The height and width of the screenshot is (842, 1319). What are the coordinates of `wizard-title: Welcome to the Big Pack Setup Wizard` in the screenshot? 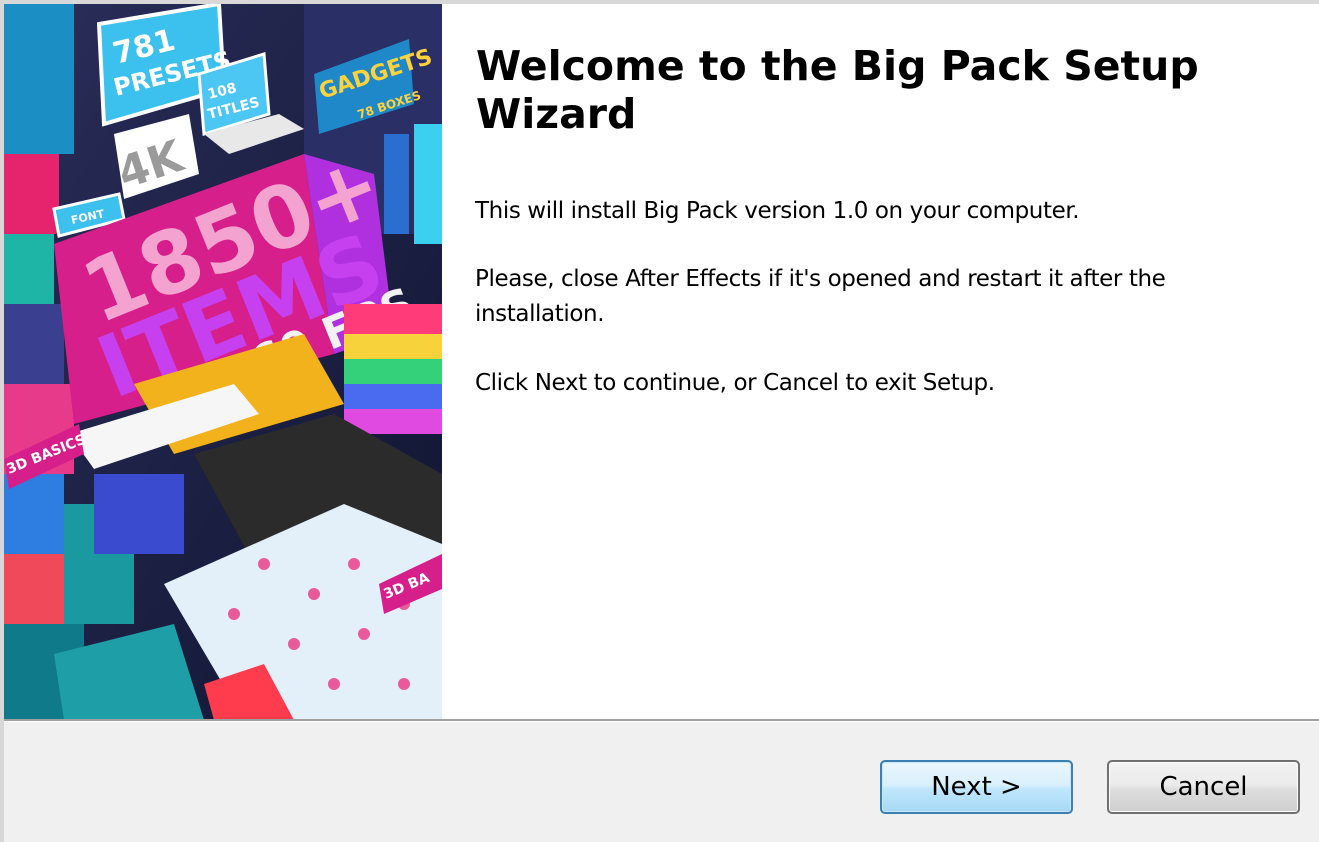 It's located at (837, 90).